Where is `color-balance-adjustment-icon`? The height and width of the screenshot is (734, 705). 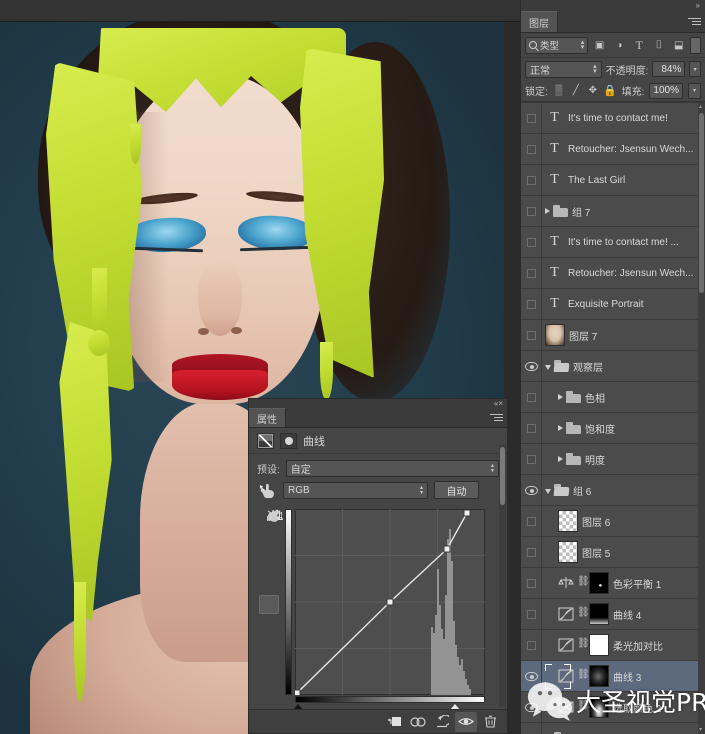 color-balance-adjustment-icon is located at coordinates (566, 583).